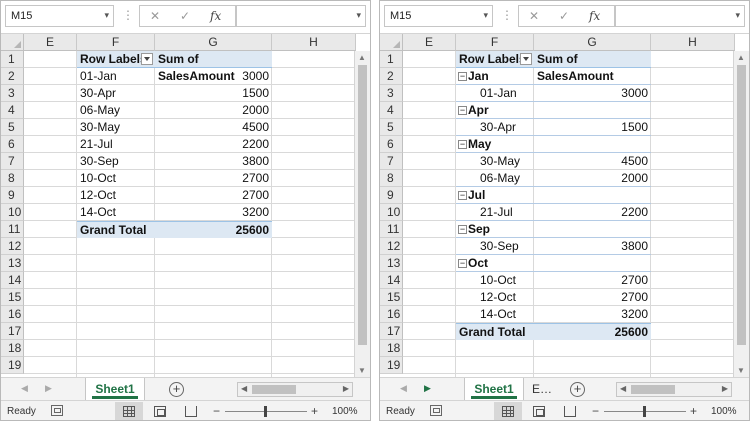  What do you see at coordinates (213, 110) in the screenshot?
I see `pivot-row-value: 2000` at bounding box center [213, 110].